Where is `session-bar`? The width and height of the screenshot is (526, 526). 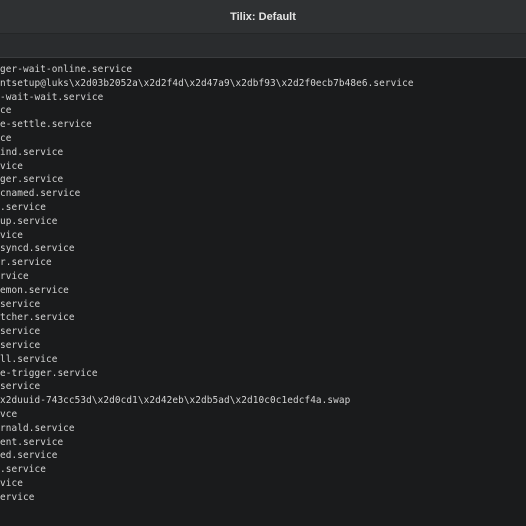 session-bar is located at coordinates (263, 46).